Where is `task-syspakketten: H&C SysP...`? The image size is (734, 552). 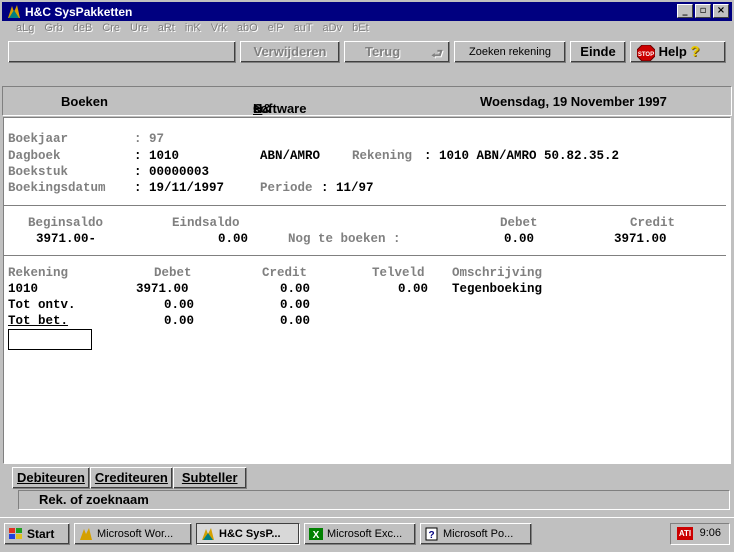 task-syspakketten: H&C SysP... is located at coordinates (248, 534).